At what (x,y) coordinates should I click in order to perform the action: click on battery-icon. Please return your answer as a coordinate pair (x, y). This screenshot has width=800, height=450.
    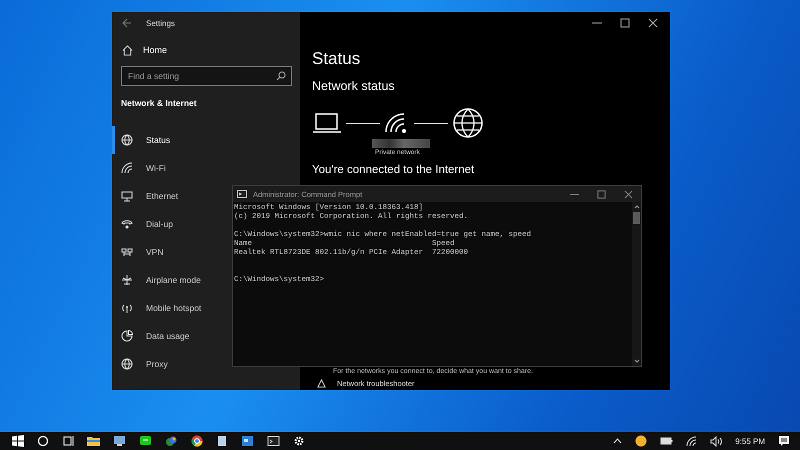
    Looking at the image, I should click on (667, 441).